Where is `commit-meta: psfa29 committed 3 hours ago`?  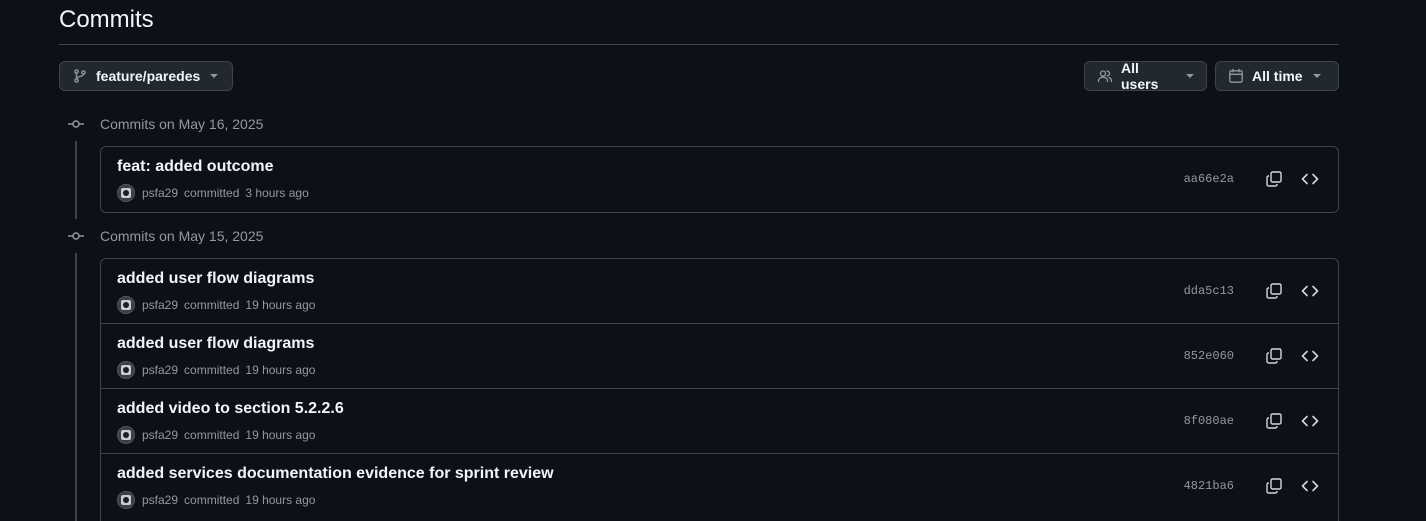
commit-meta: psfa29 committed 3 hours ago is located at coordinates (213, 193).